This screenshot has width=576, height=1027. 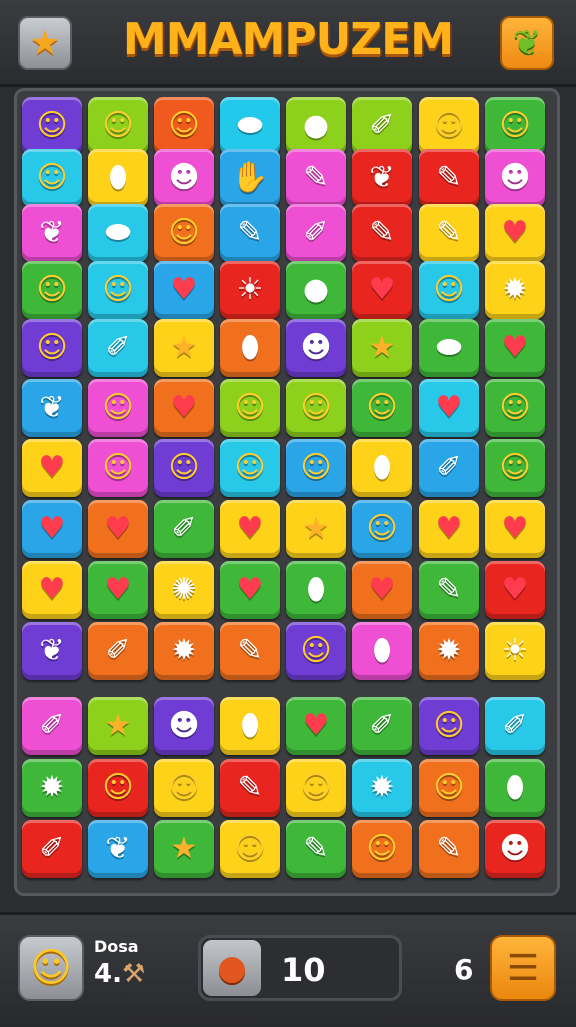 I want to click on tile: ●, so click(x=316, y=290).